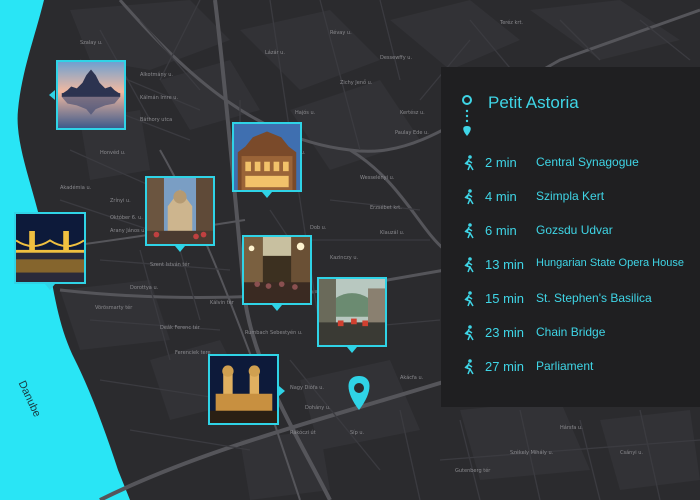 Image resolution: width=700 pixels, height=500 pixels. I want to click on street-label: Kazinczy u., so click(344, 258).